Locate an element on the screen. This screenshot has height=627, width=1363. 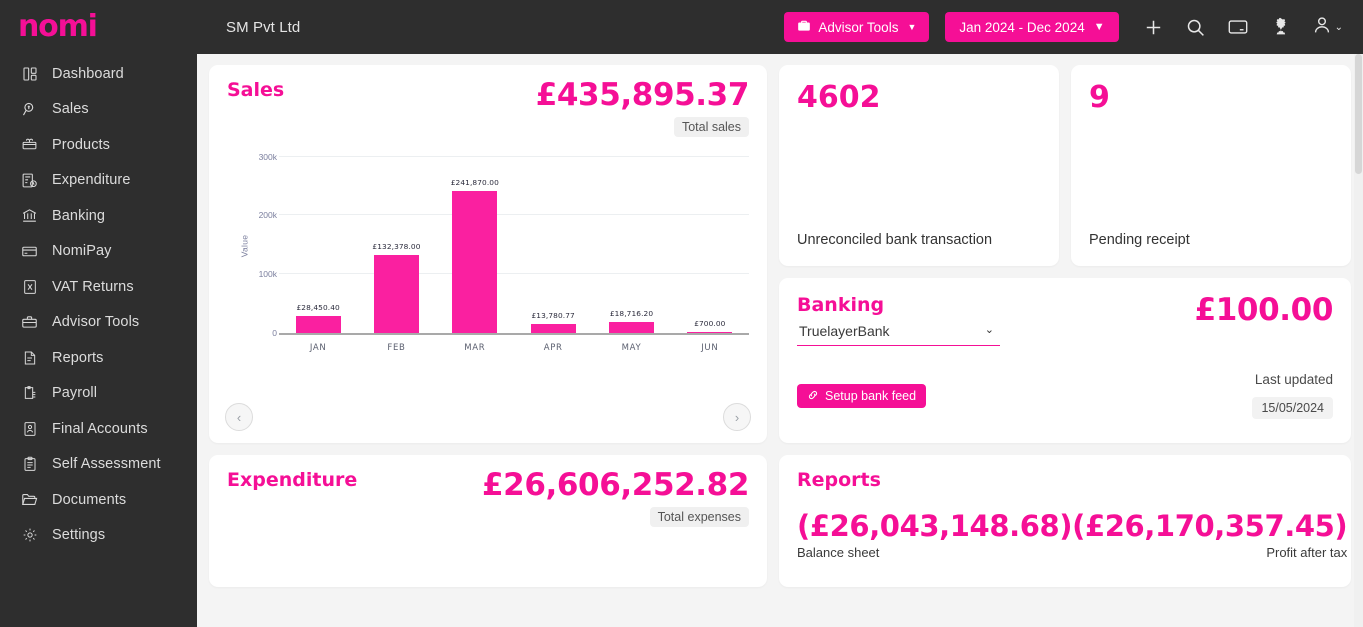
app-logo: nomi is located at coordinates (98, 27).